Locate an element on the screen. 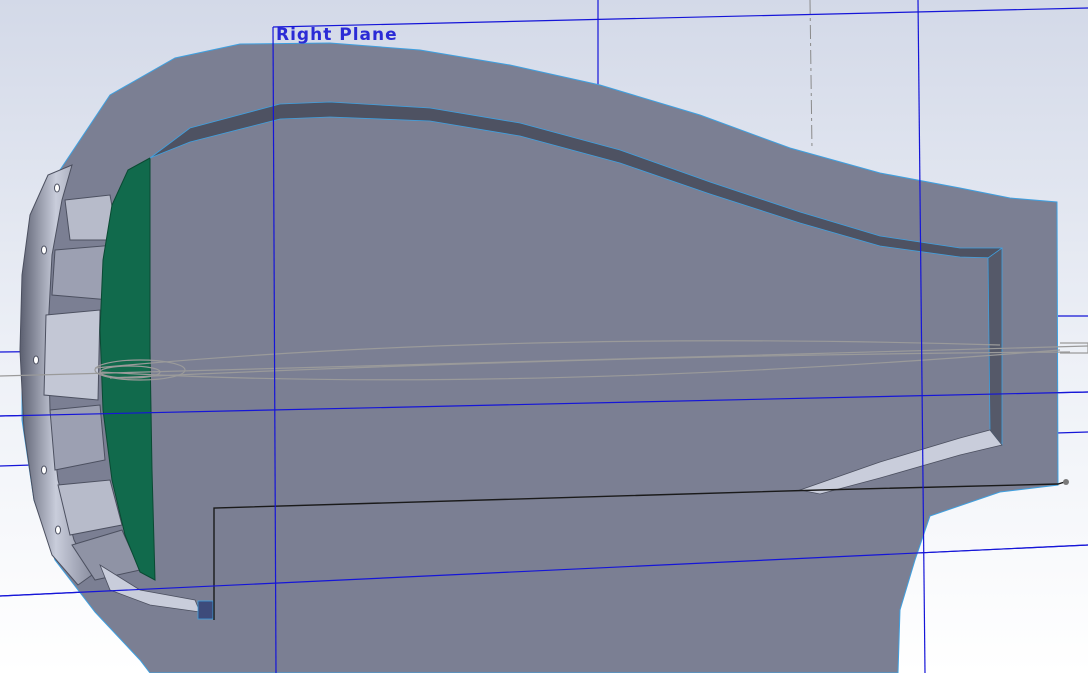 The image size is (1088, 673). inner-cavity-right is located at coordinates (995, 347).